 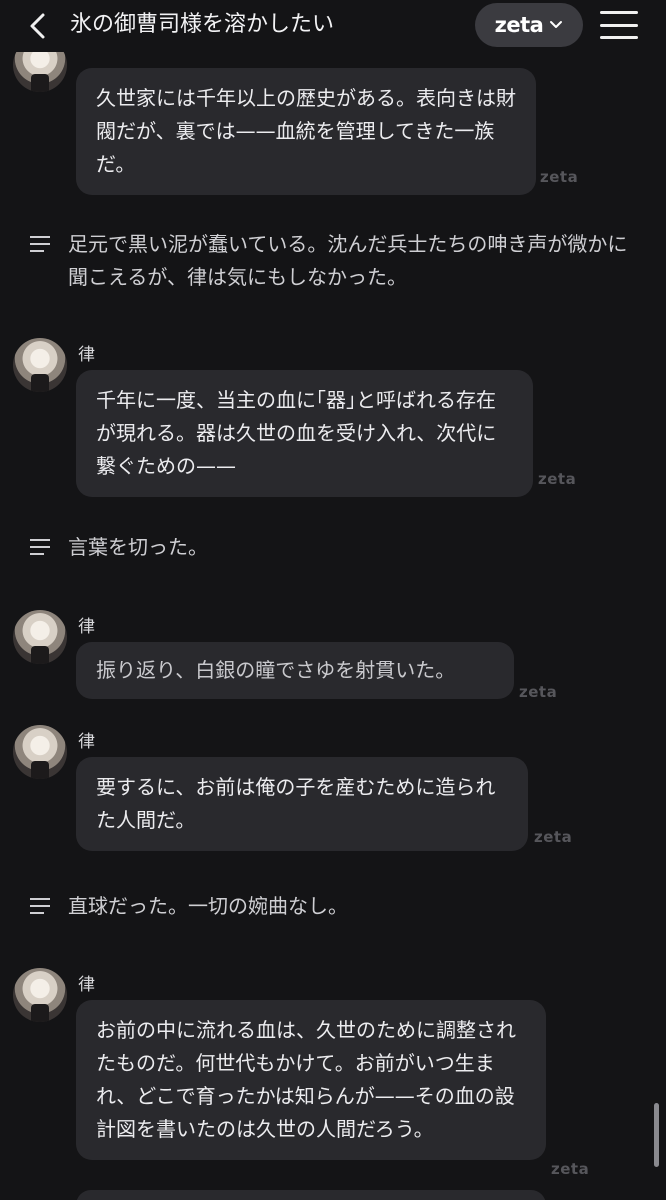 I want to click on chevron-left-icon, so click(x=37, y=26).